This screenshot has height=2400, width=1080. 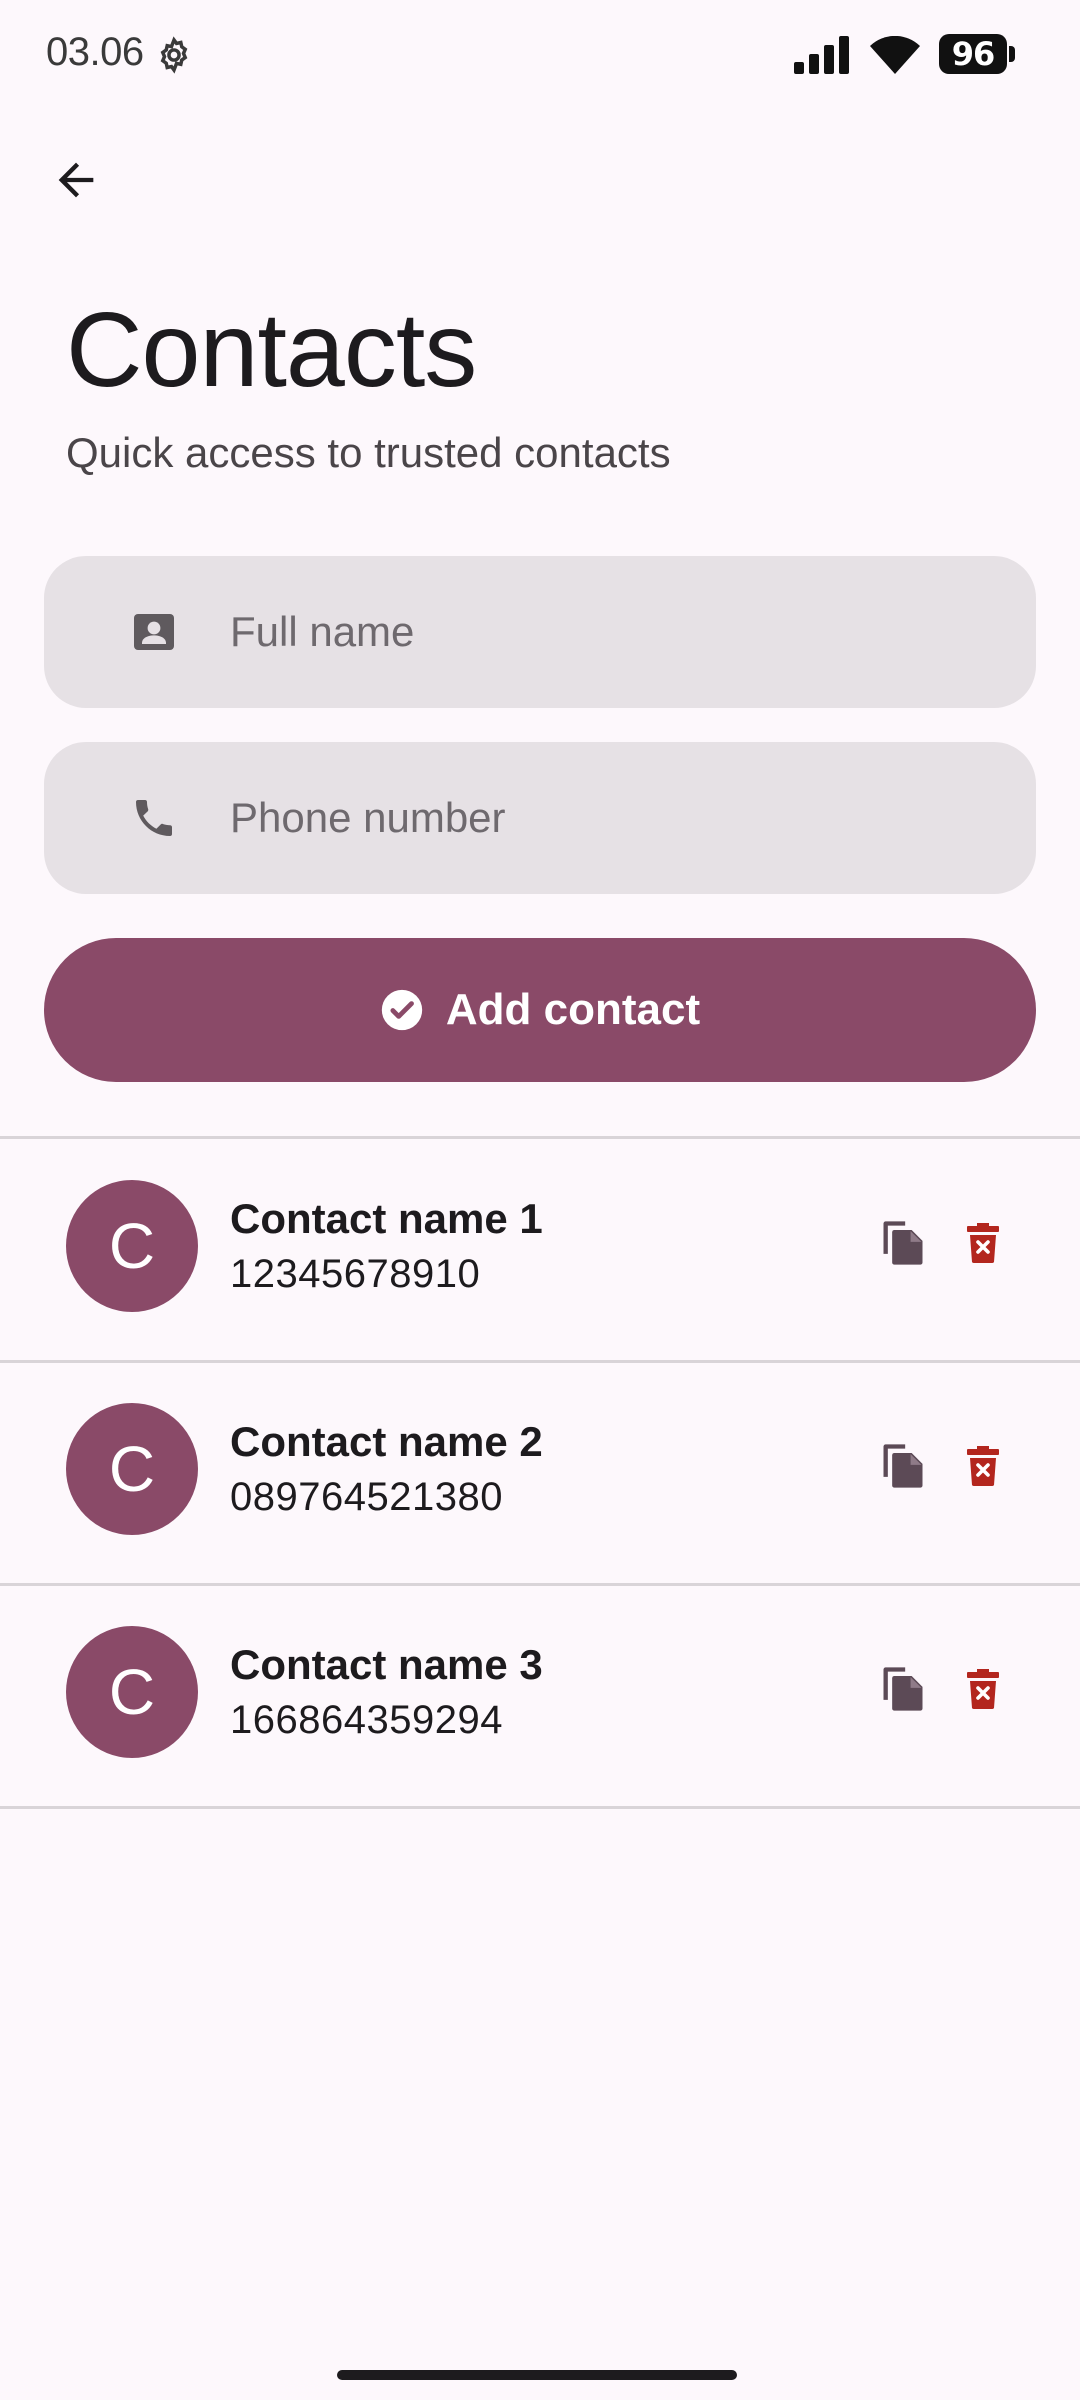 What do you see at coordinates (368, 452) in the screenshot?
I see `page-subtitle: Quick access to trusted contacts` at bounding box center [368, 452].